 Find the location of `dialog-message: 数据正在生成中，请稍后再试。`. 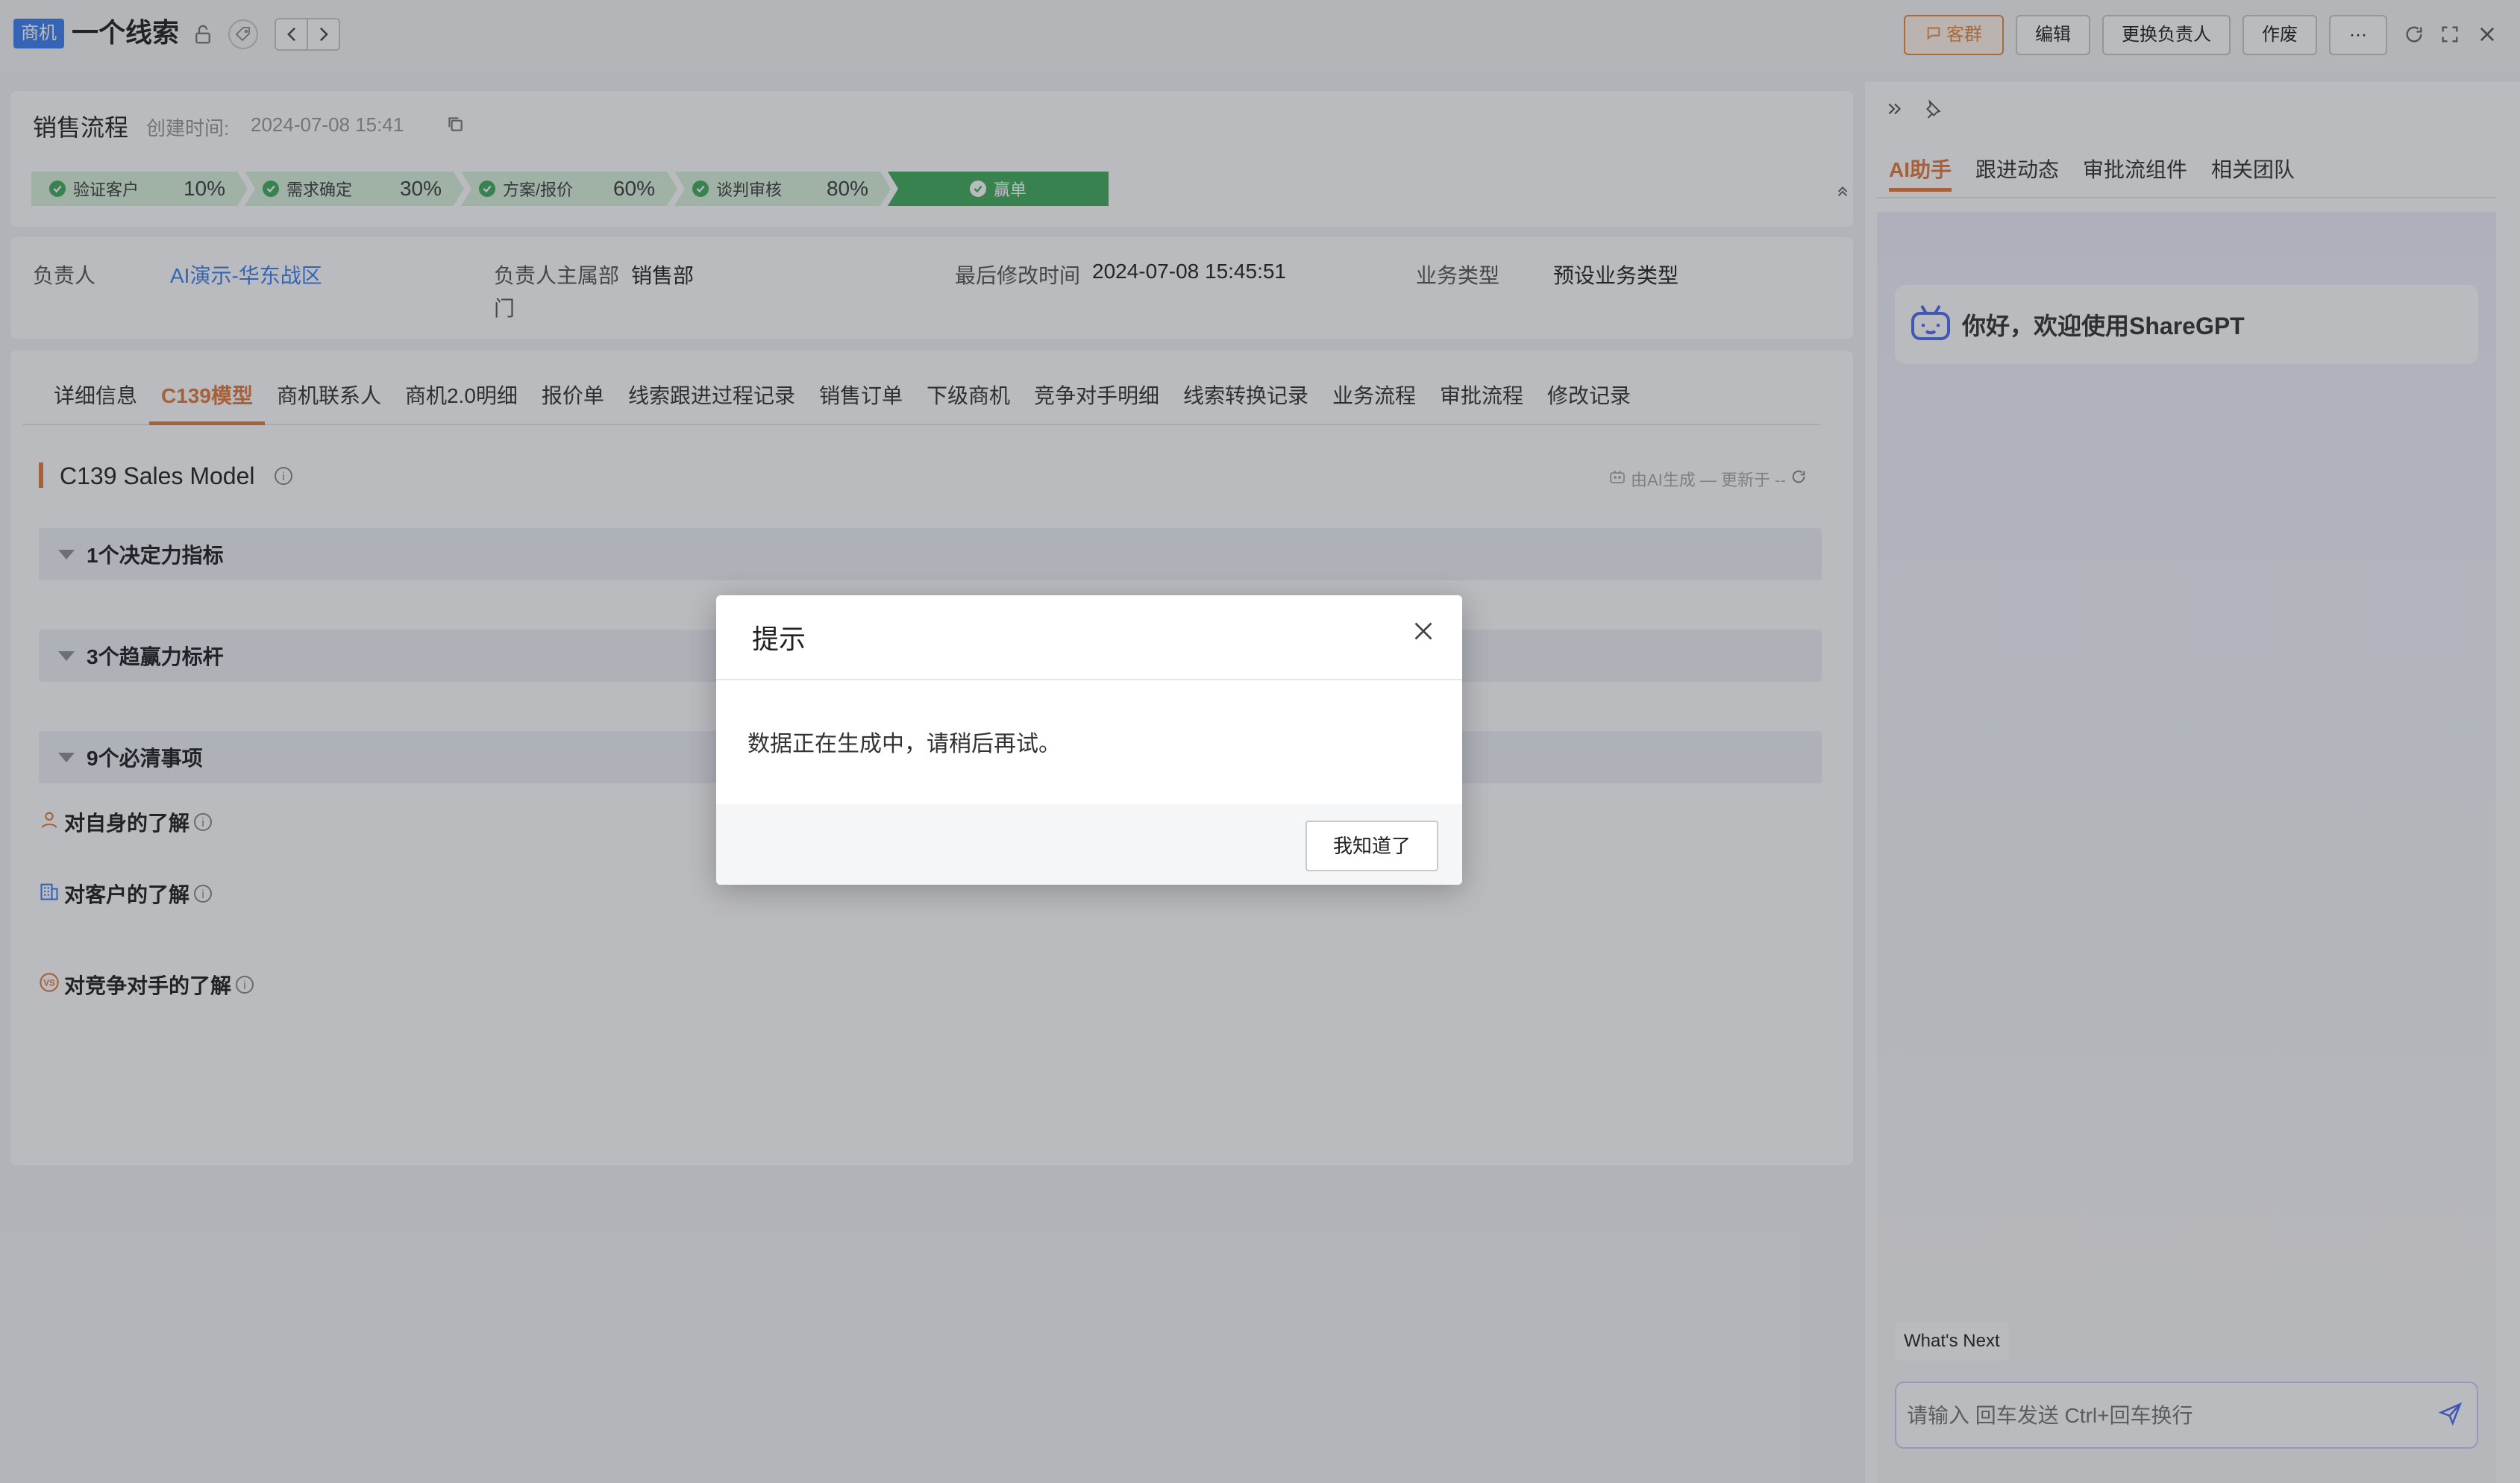

dialog-message: 数据正在生成中，请稍后再试。 is located at coordinates (904, 744).